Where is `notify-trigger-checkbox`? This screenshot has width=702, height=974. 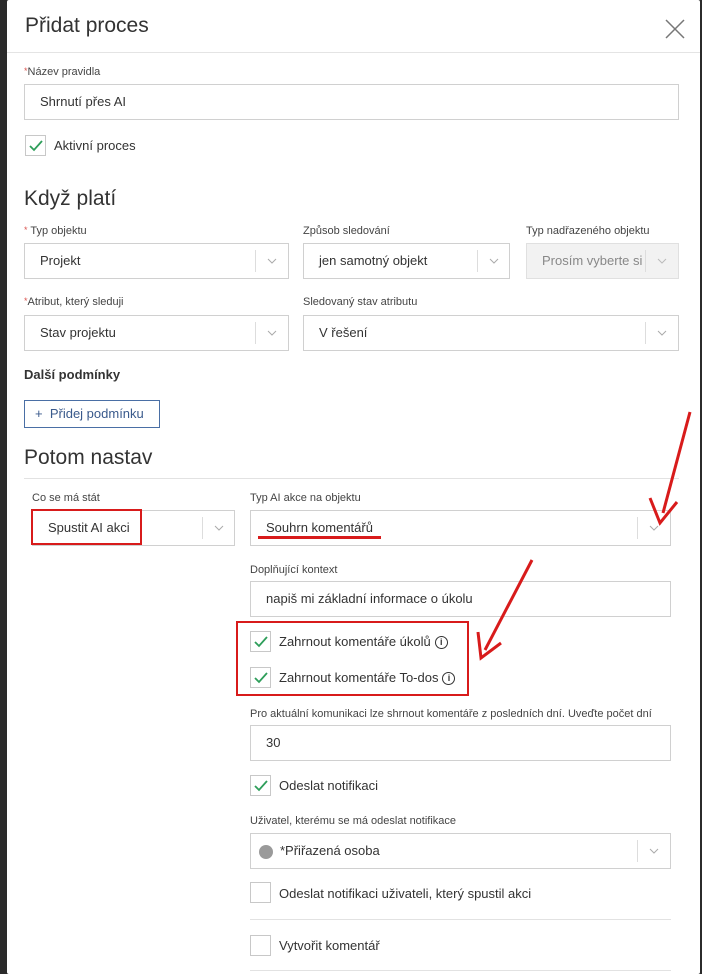 notify-trigger-checkbox is located at coordinates (260, 892).